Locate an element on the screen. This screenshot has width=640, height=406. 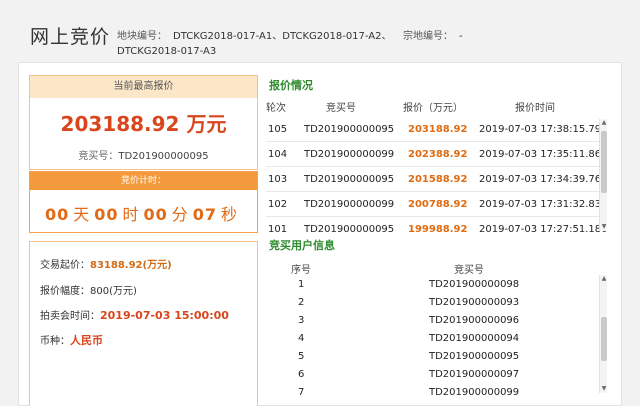
list-item: 5 TD201900000095 is located at coordinates (436, 358).